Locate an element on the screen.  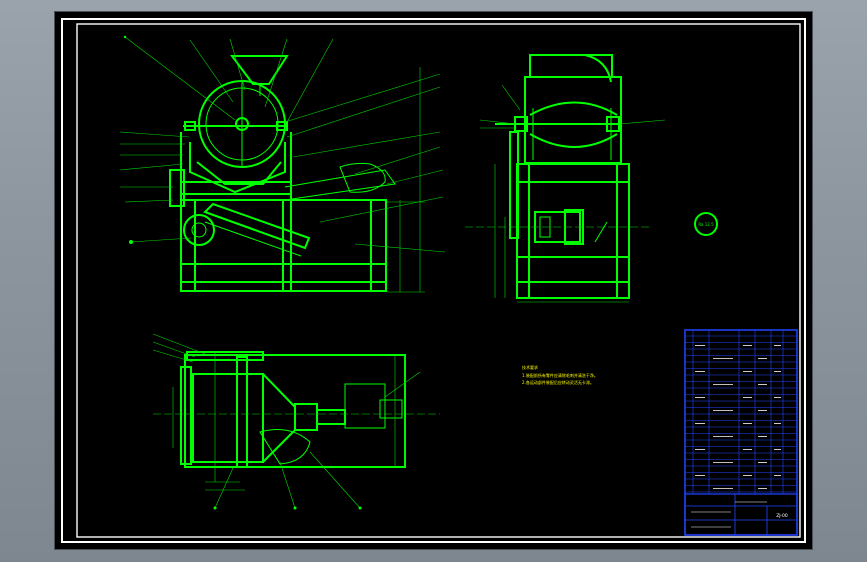
side-frame is located at coordinates (573, 231).